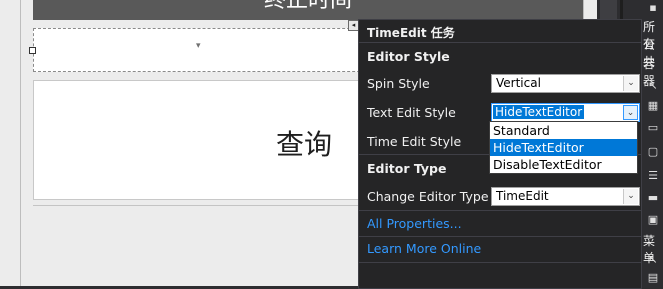 Image resolution: width=663 pixels, height=289 pixels. What do you see at coordinates (653, 152) in the screenshot?
I see `panel-icon: ▢` at bounding box center [653, 152].